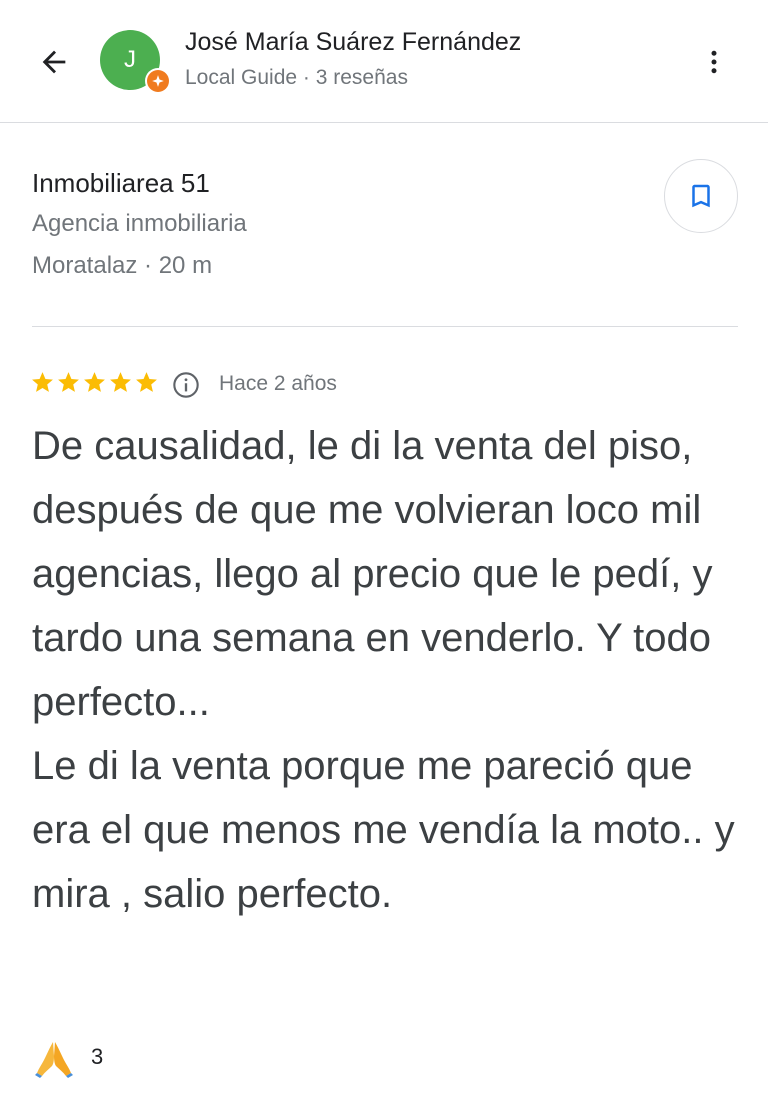 Image resolution: width=768 pixels, height=1101 pixels. What do you see at coordinates (385, 326) in the screenshot?
I see `section-divider` at bounding box center [385, 326].